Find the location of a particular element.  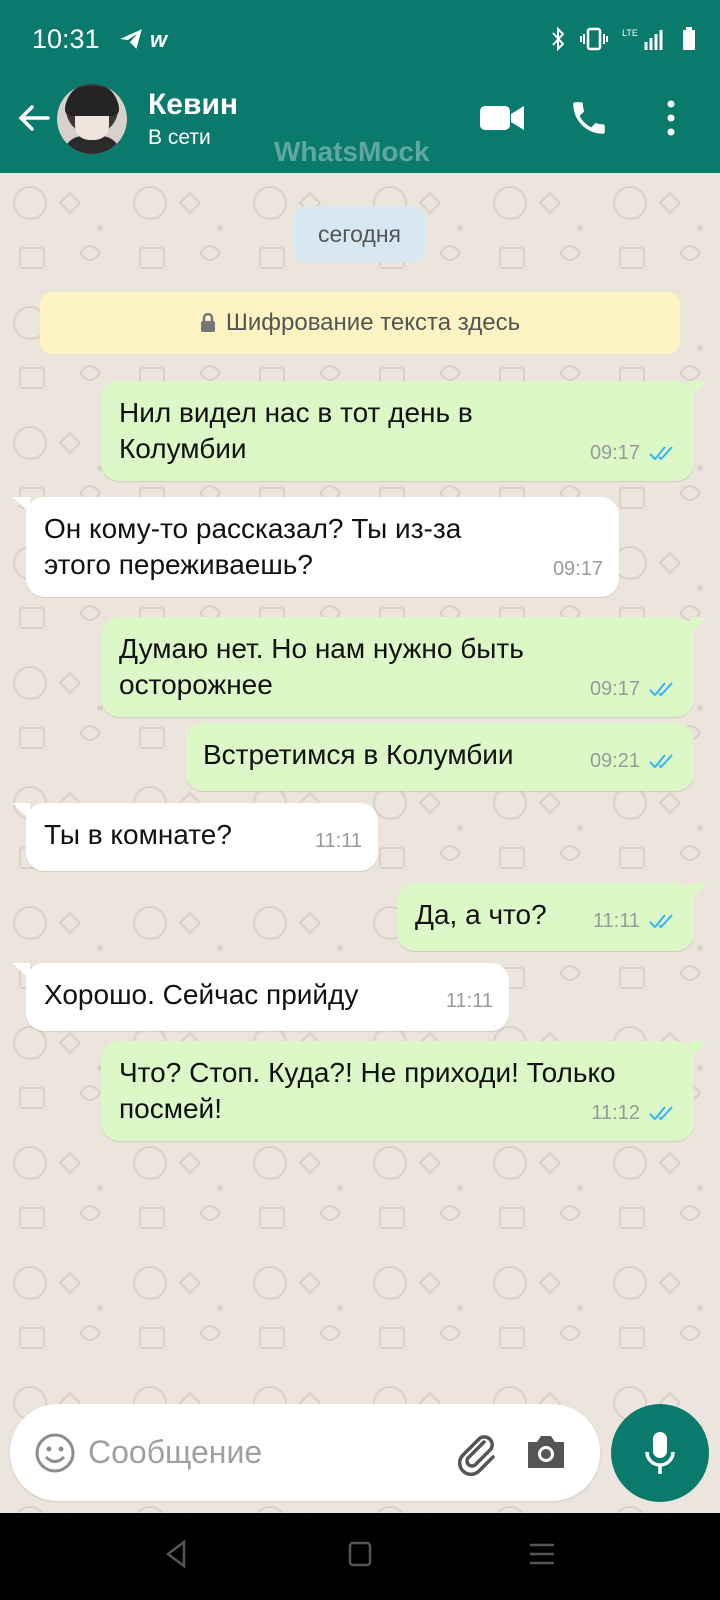

vibrate-icon is located at coordinates (594, 39).